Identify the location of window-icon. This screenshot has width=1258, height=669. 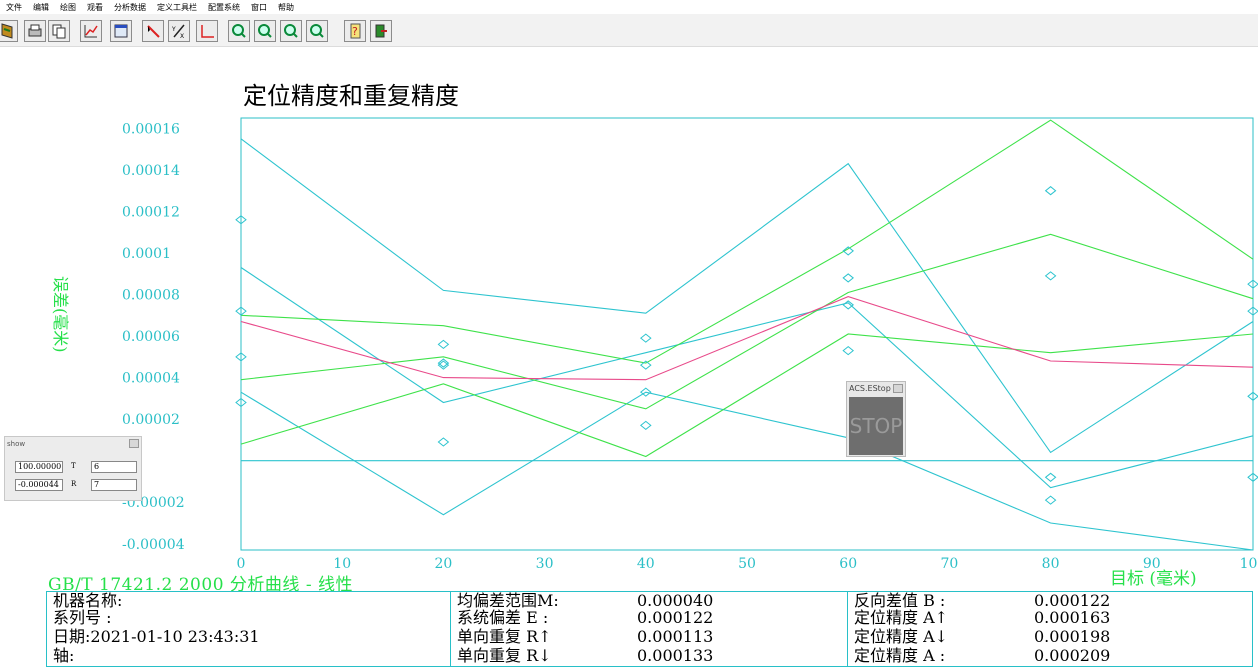
(121, 31).